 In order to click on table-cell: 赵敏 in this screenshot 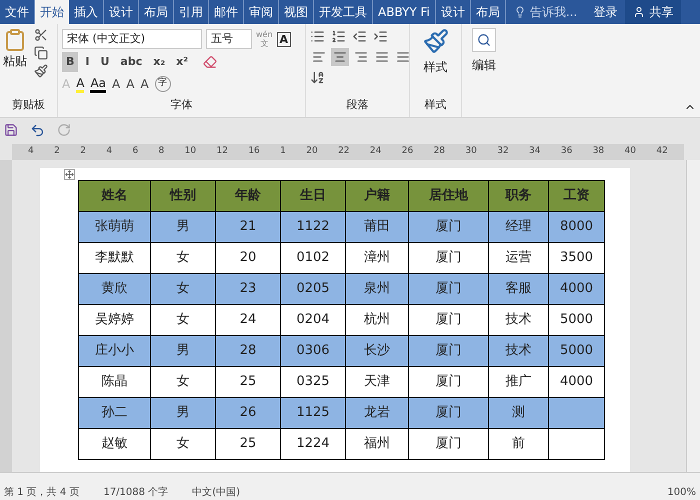, I will do `click(114, 444)`.